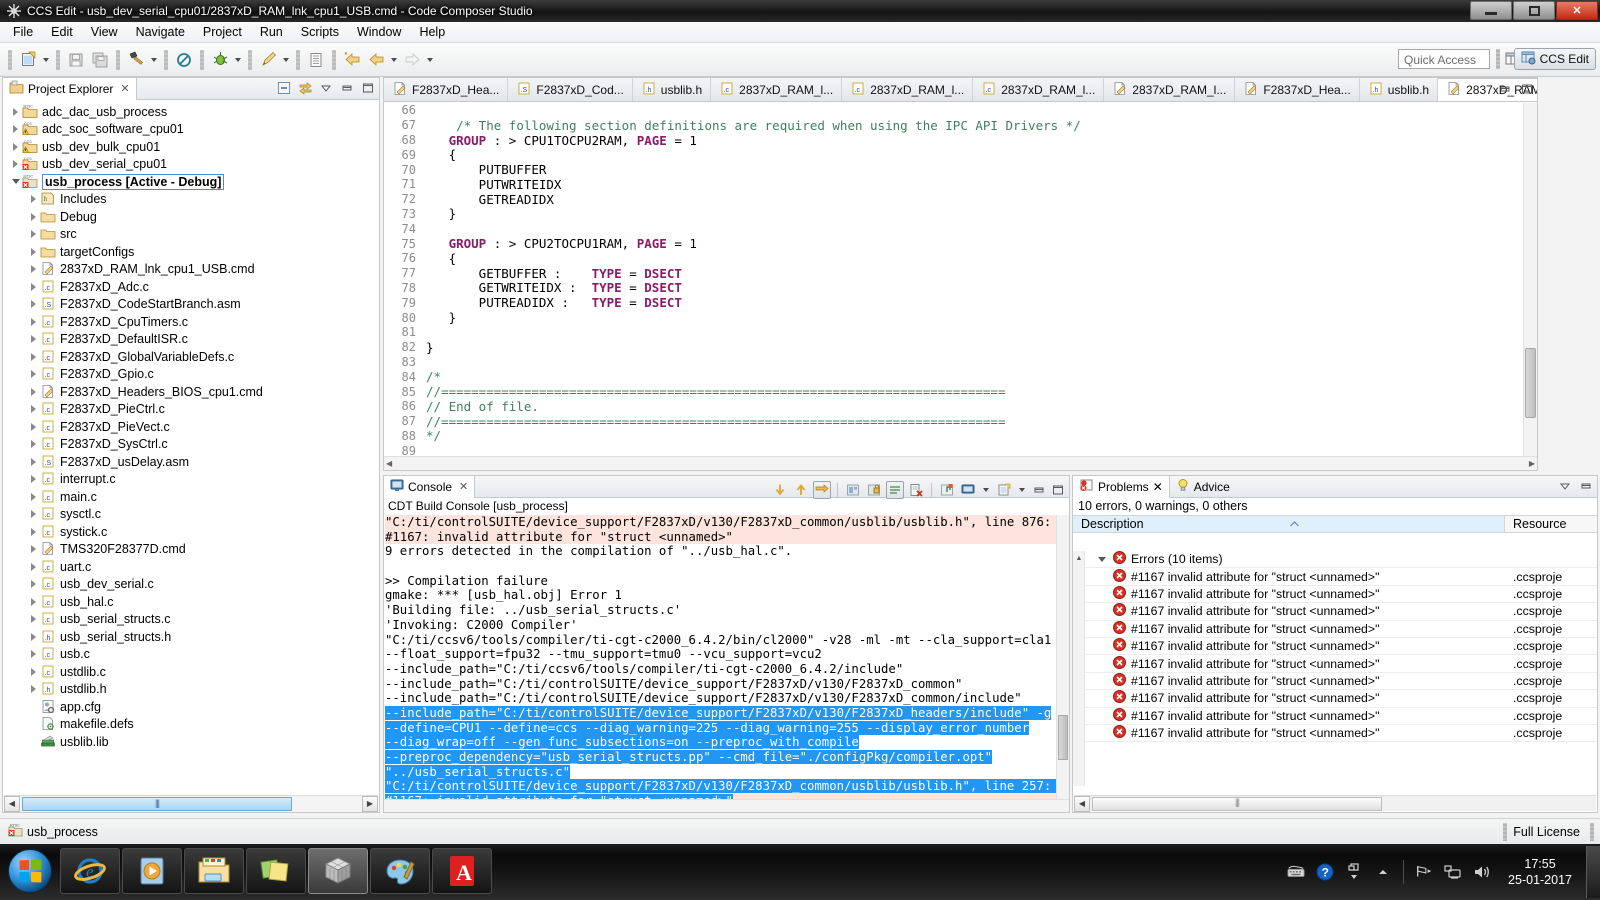  What do you see at coordinates (284, 88) in the screenshot?
I see `collapse-all-icon` at bounding box center [284, 88].